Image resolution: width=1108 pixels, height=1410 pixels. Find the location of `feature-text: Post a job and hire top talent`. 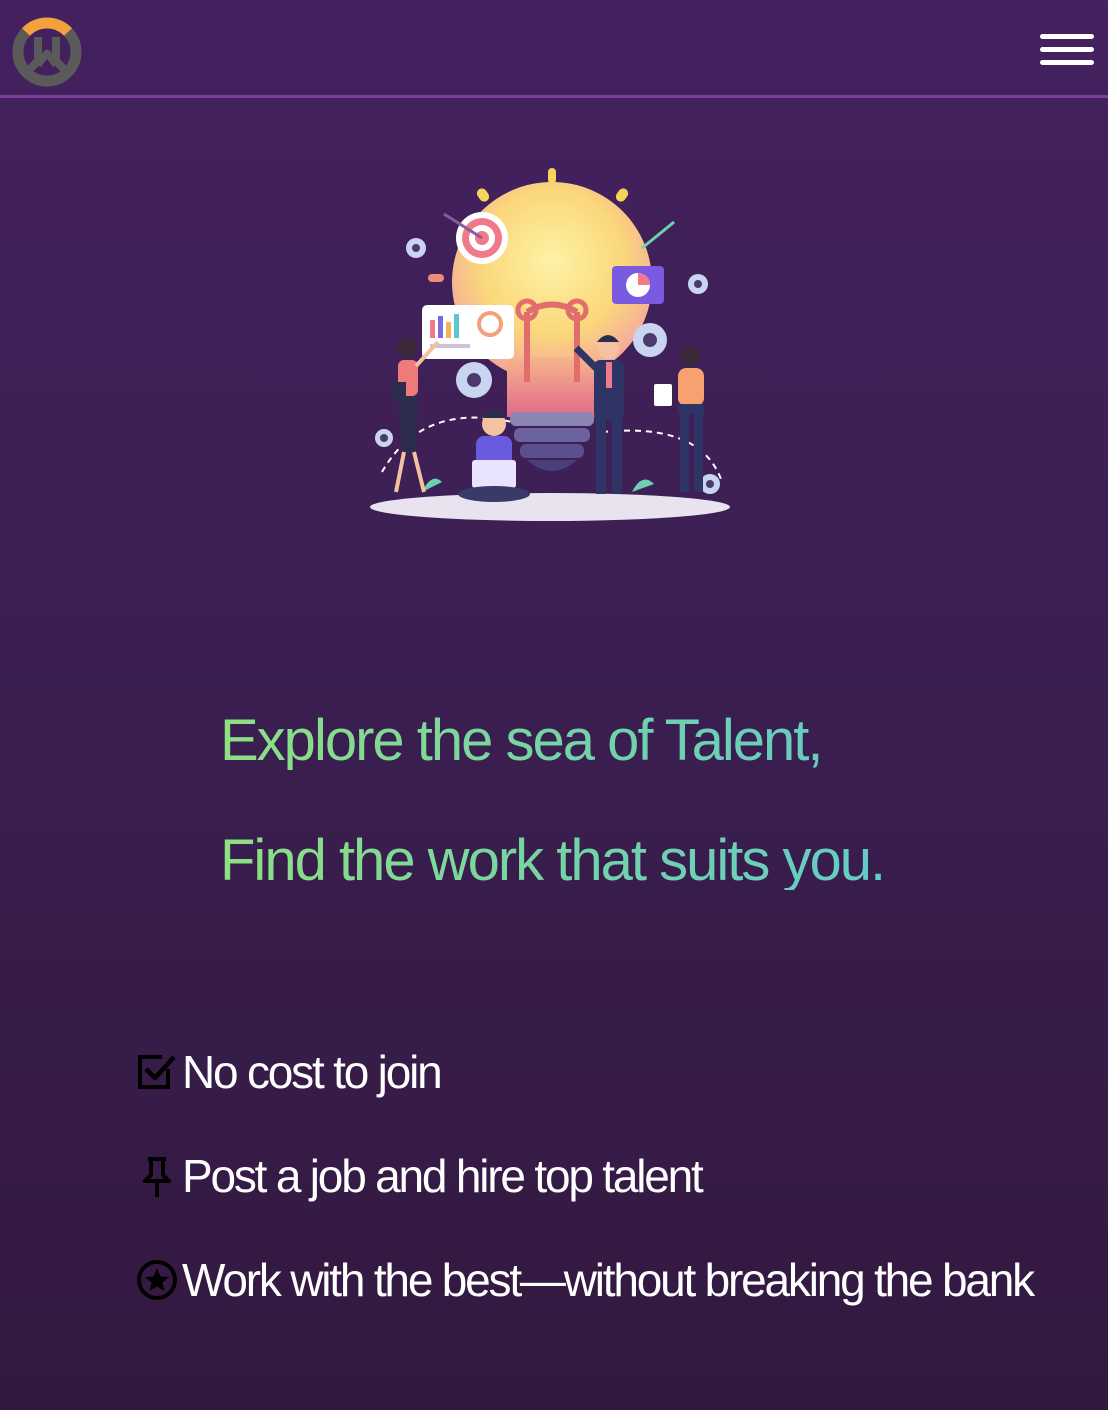

feature-text: Post a job and hire top talent is located at coordinates (443, 1176).